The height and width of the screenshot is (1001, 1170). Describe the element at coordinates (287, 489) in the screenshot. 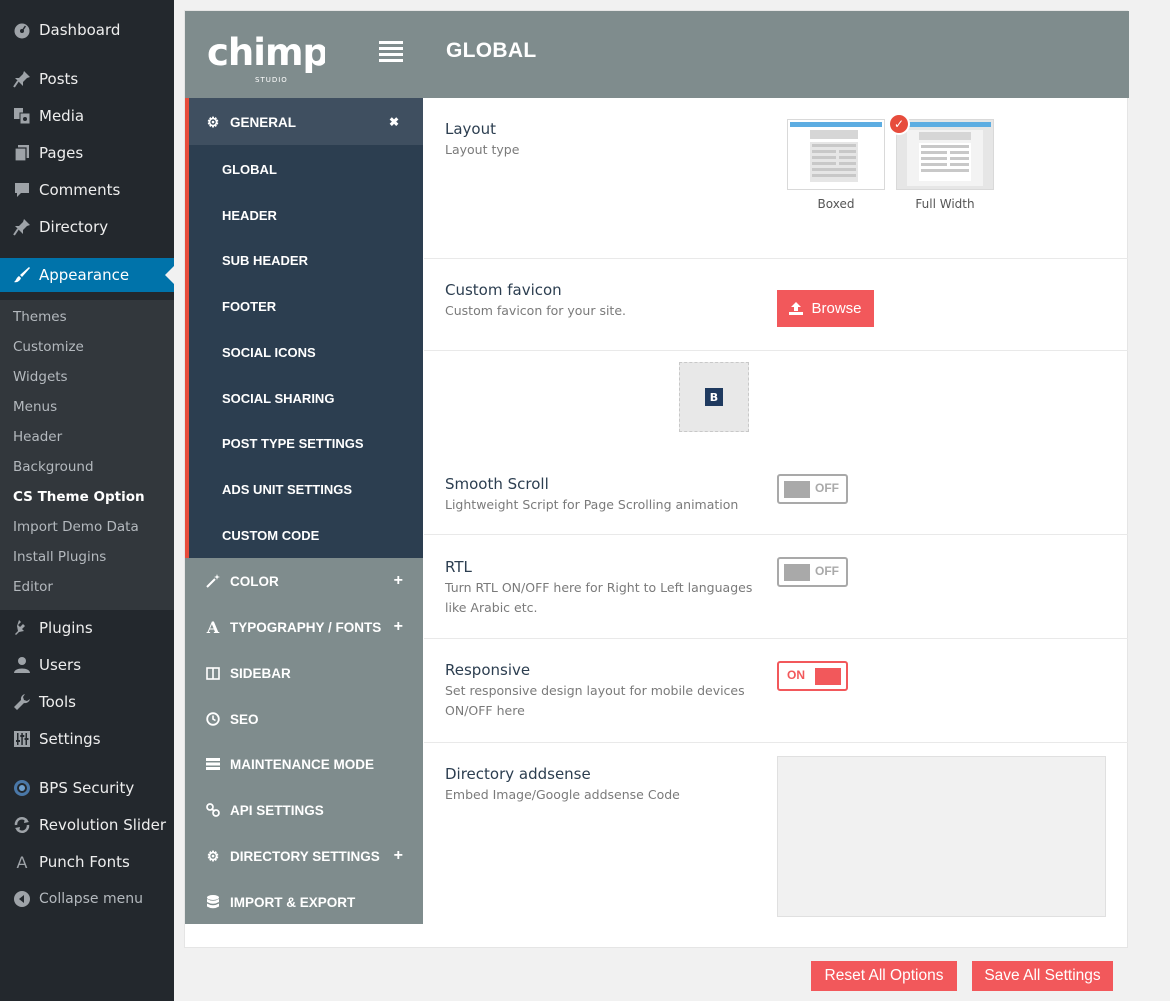

I see `nav-item-ads-unit-settings: ADS UNIT SETTINGS` at that location.